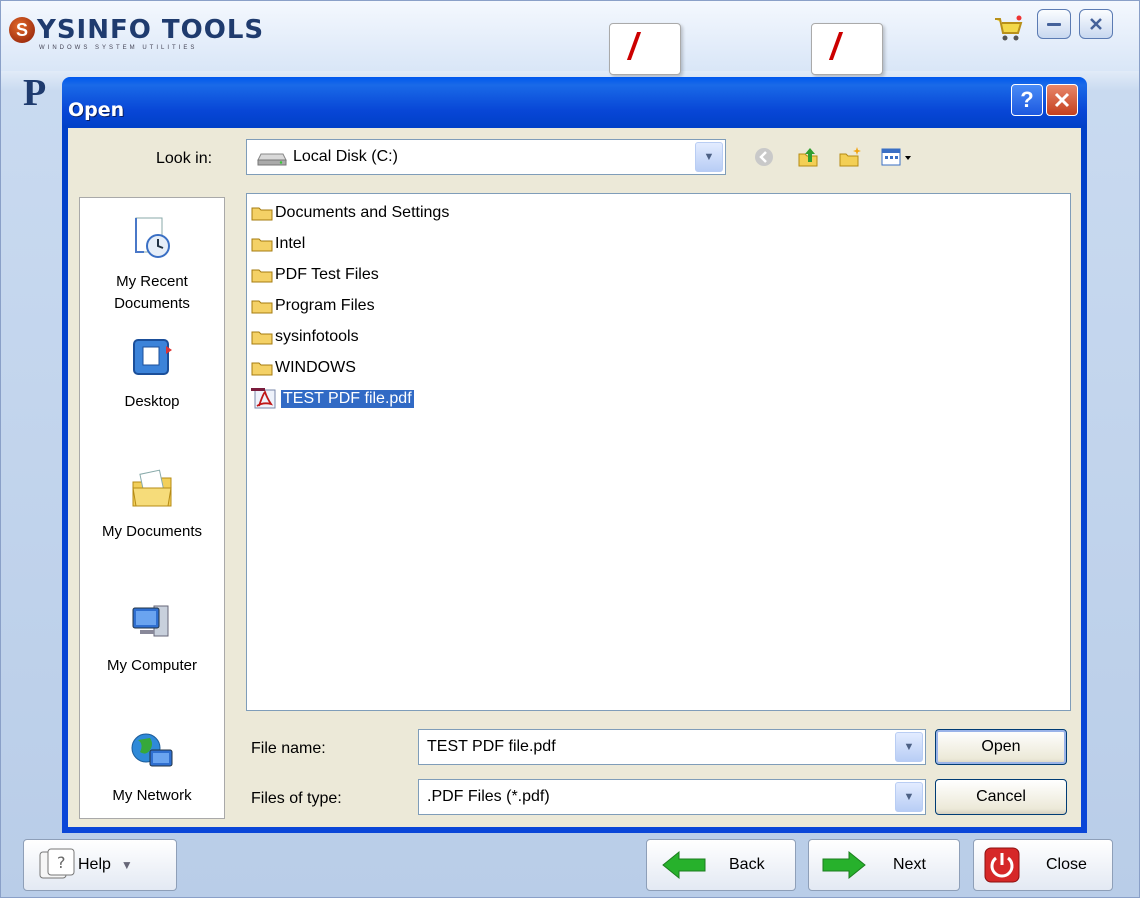 This screenshot has height=898, width=1140. I want to click on file-name: sysinfotools, so click(317, 336).